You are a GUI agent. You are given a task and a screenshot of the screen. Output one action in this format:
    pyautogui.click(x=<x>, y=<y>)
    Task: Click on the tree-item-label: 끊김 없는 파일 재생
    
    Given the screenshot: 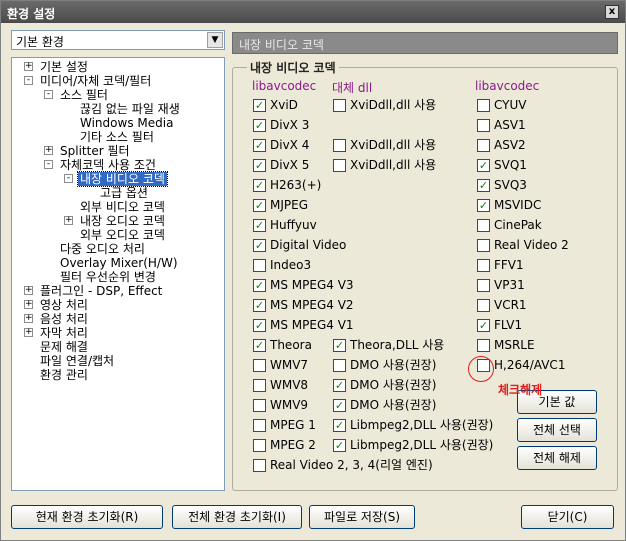 What is the action you would take?
    pyautogui.click(x=130, y=109)
    